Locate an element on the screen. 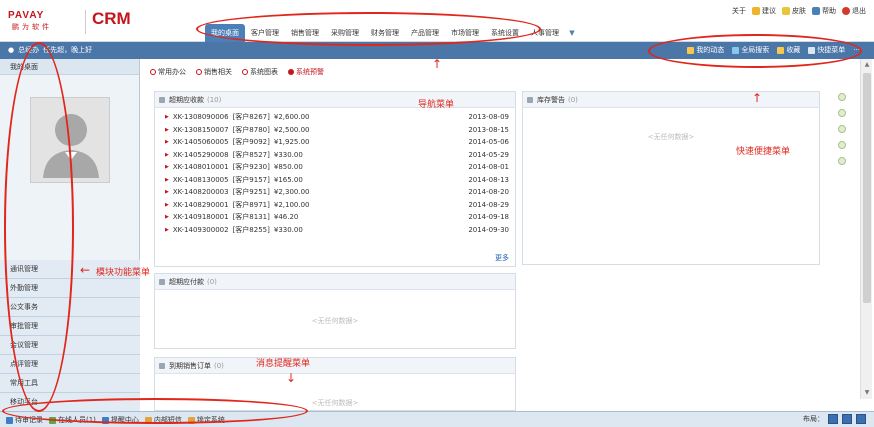 Image resolution: width=874 pixels, height=427 pixels. radio-selected-icon is located at coordinates (291, 72).